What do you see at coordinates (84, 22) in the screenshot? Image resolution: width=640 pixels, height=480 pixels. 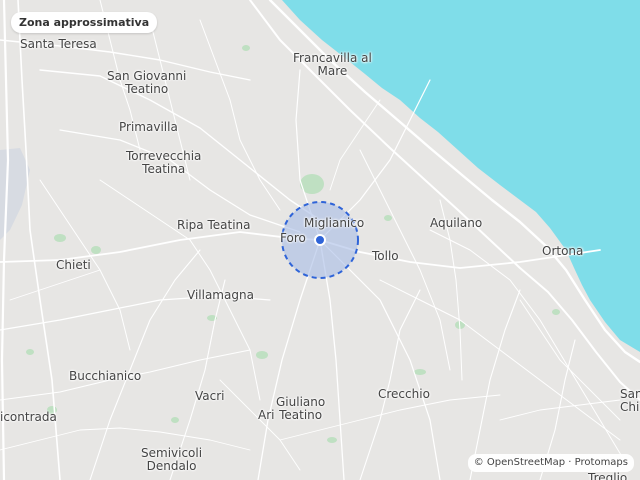 I see `approximate-zone-title: Zona approssimativa` at bounding box center [84, 22].